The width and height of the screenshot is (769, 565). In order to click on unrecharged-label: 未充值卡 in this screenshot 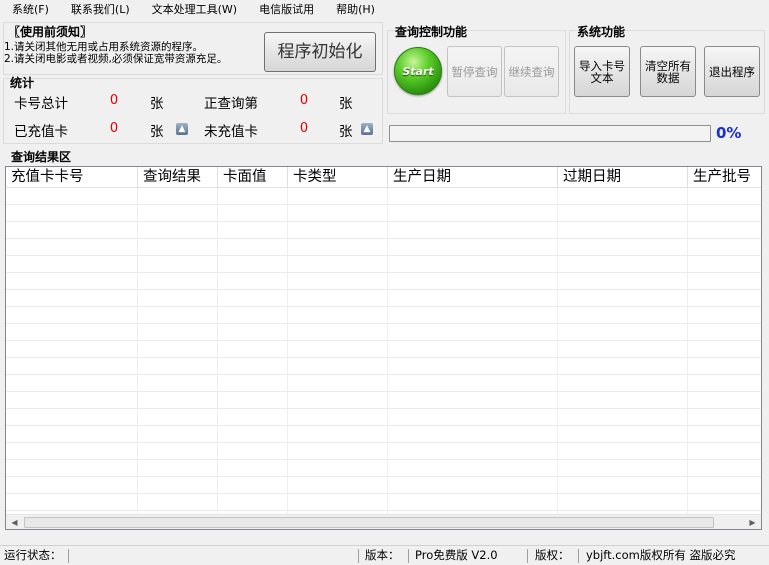, I will do `click(231, 132)`.